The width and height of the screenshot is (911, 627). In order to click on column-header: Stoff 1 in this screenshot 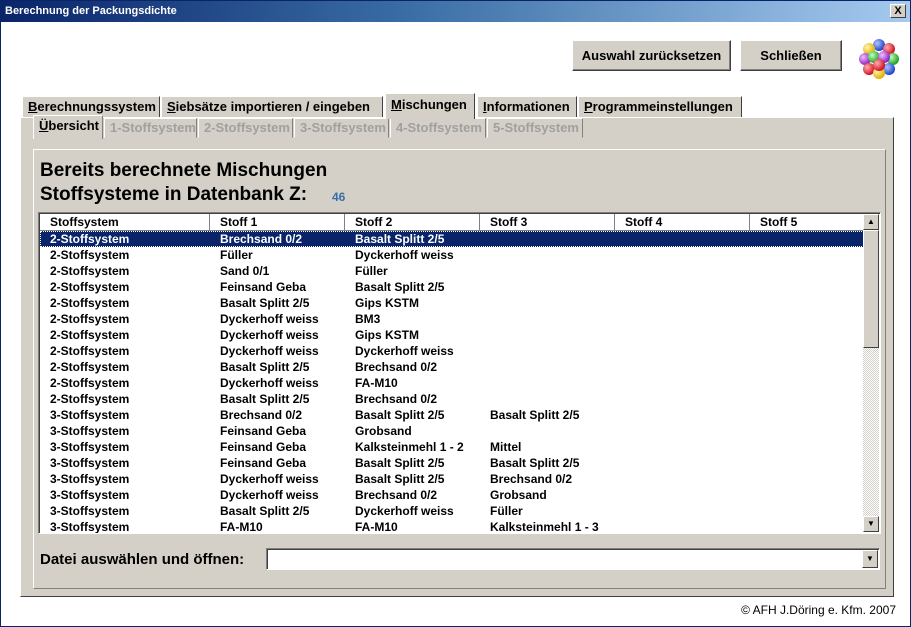, I will do `click(277, 222)`.